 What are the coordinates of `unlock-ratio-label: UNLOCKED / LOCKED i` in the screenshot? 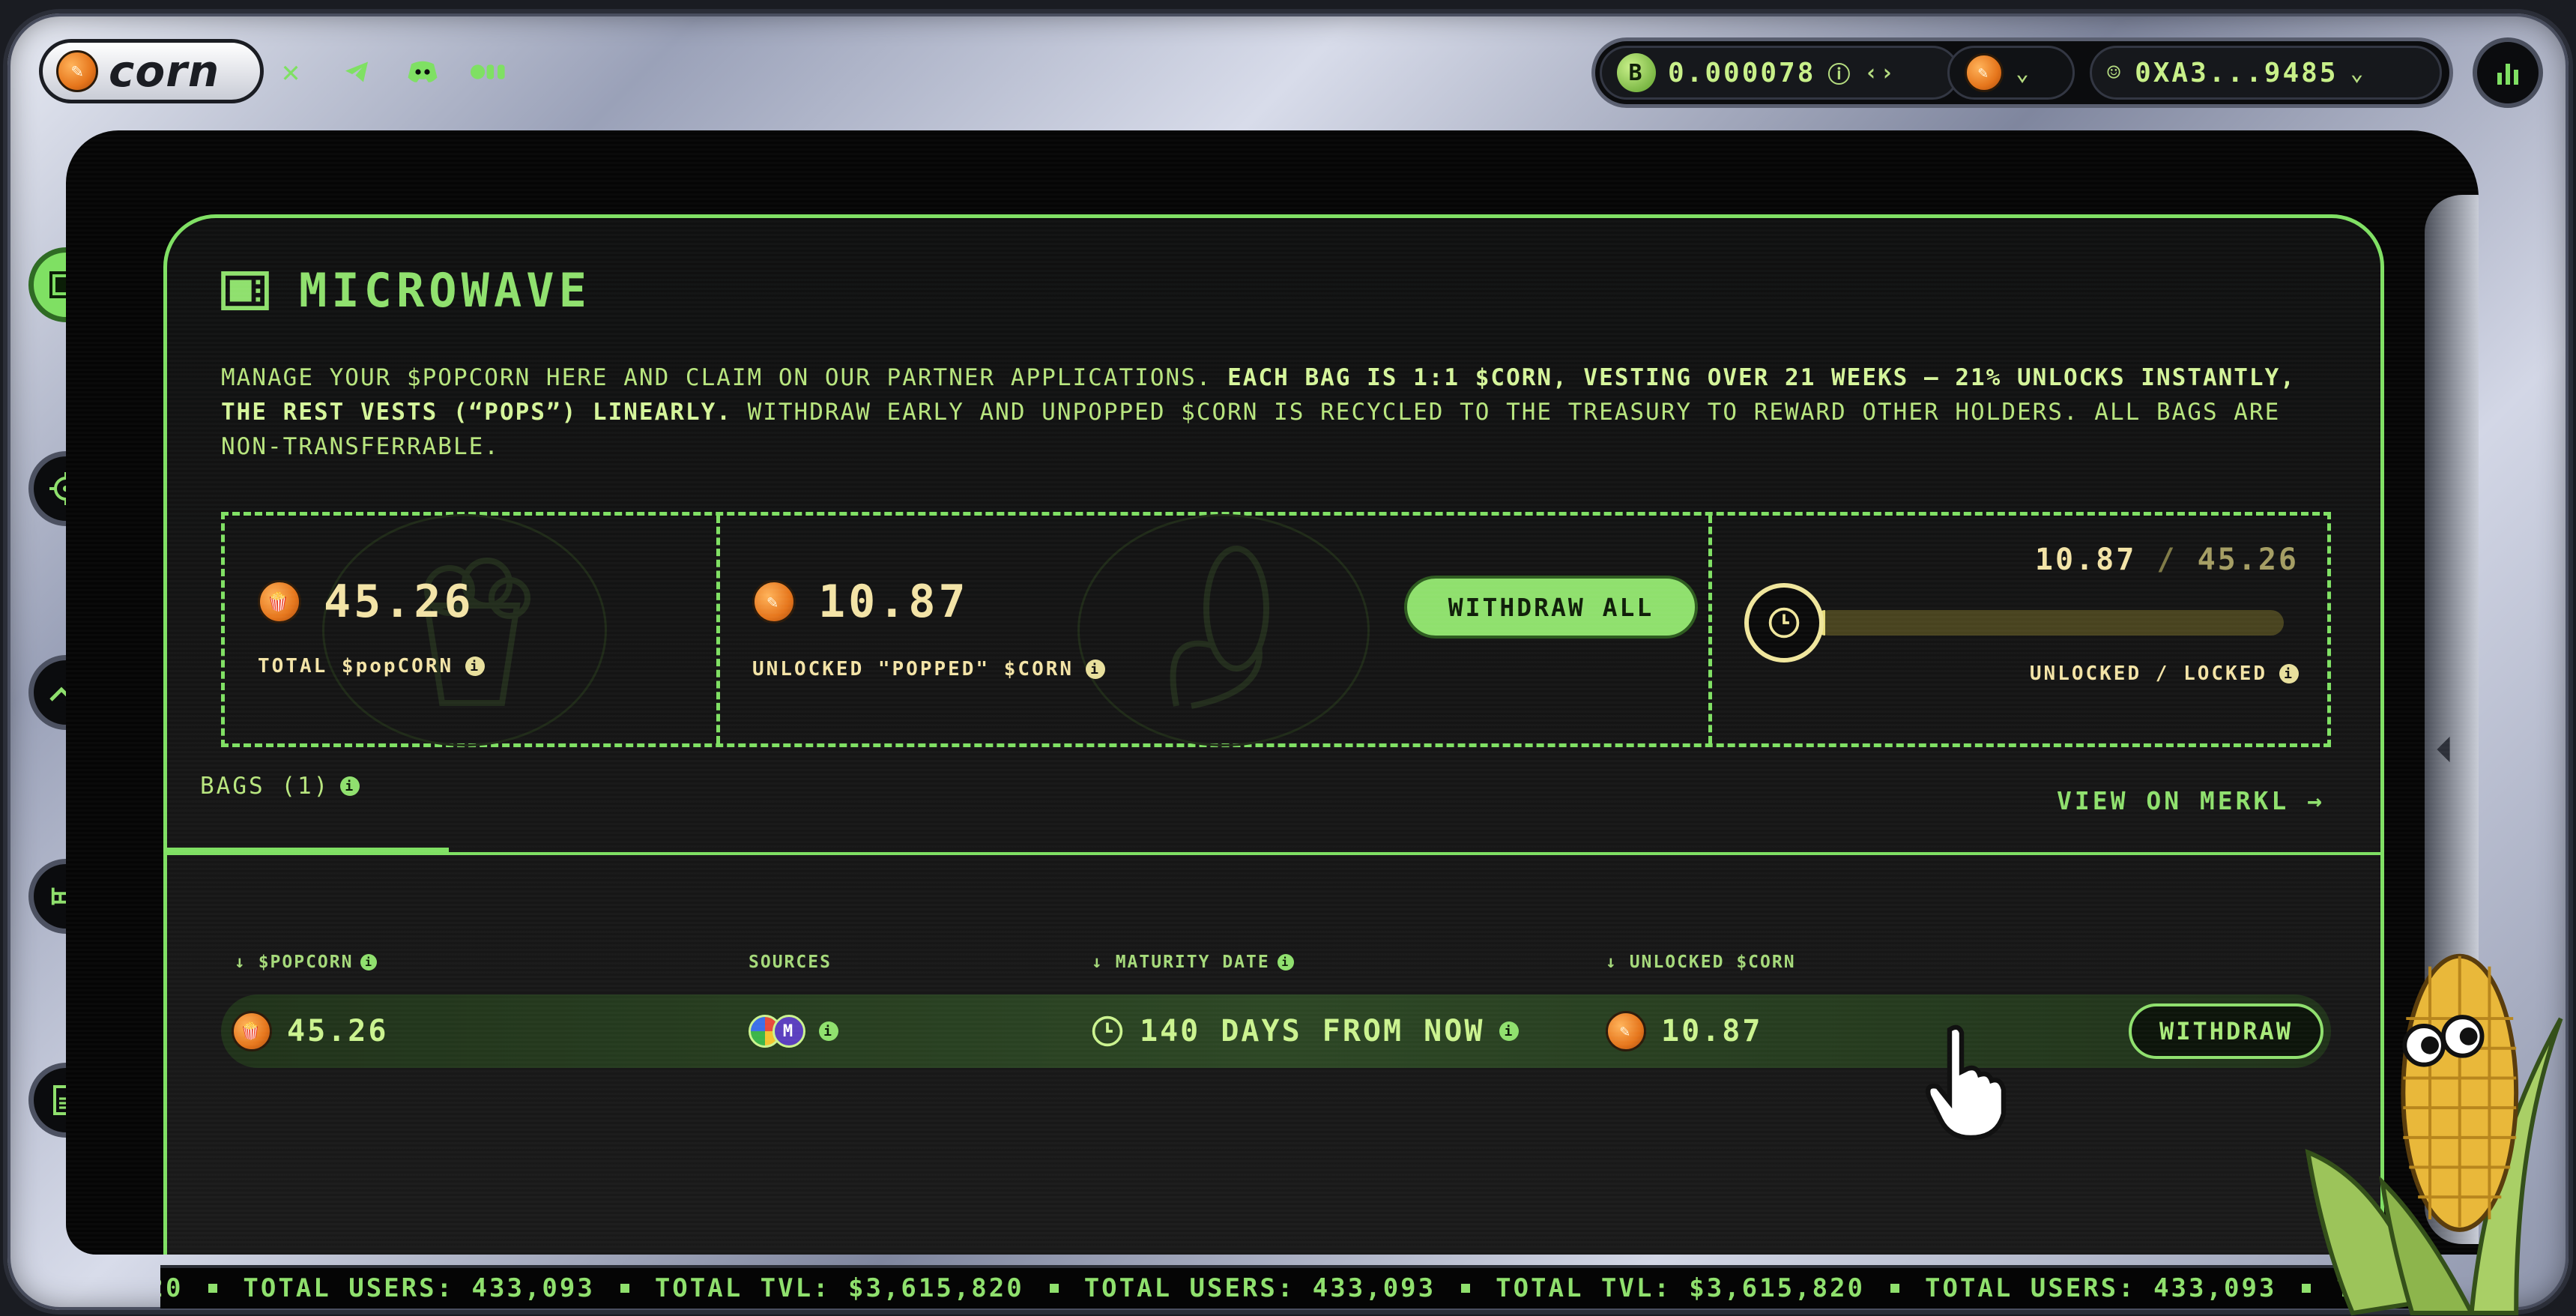 It's located at (2164, 674).